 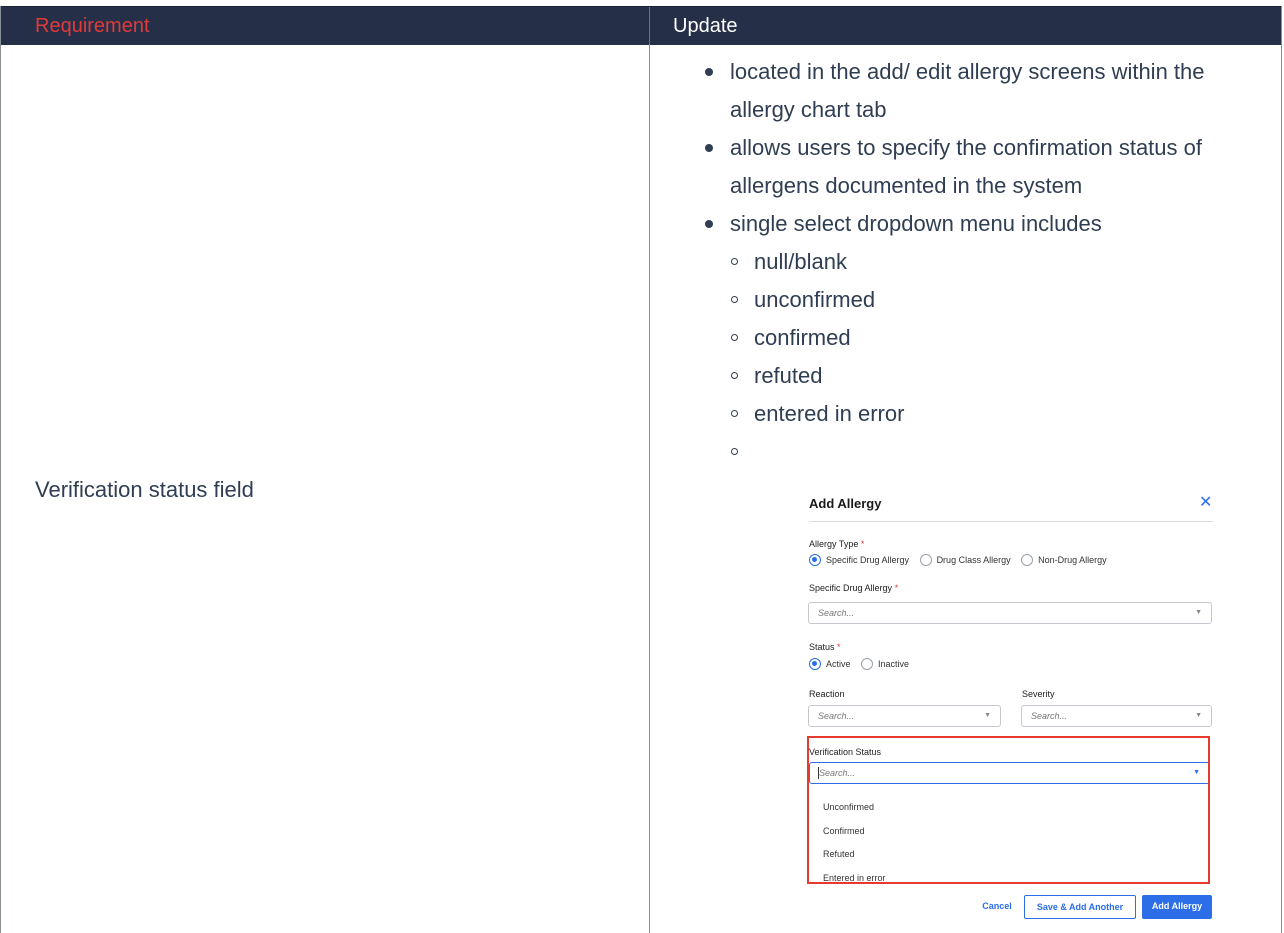 I want to click on severity-label: Severity, so click(x=1038, y=694).